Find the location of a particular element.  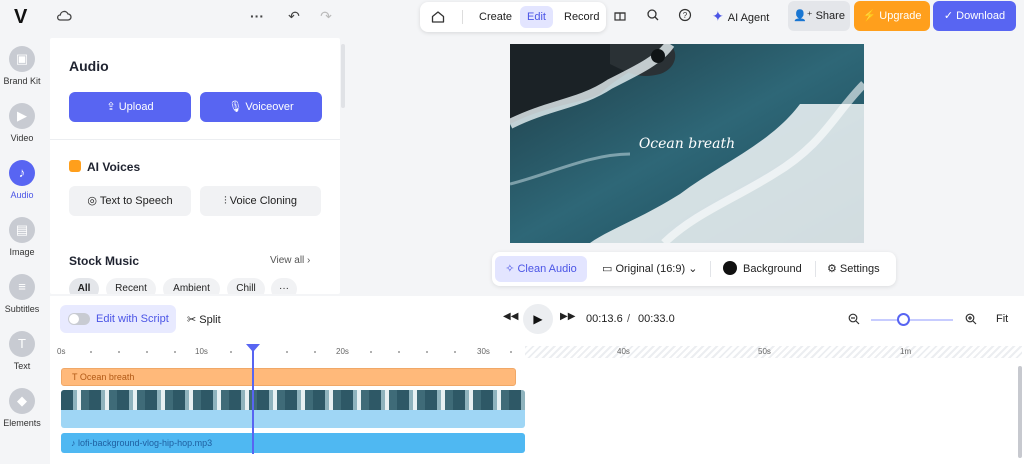

gift-icon is located at coordinates (620, 16).